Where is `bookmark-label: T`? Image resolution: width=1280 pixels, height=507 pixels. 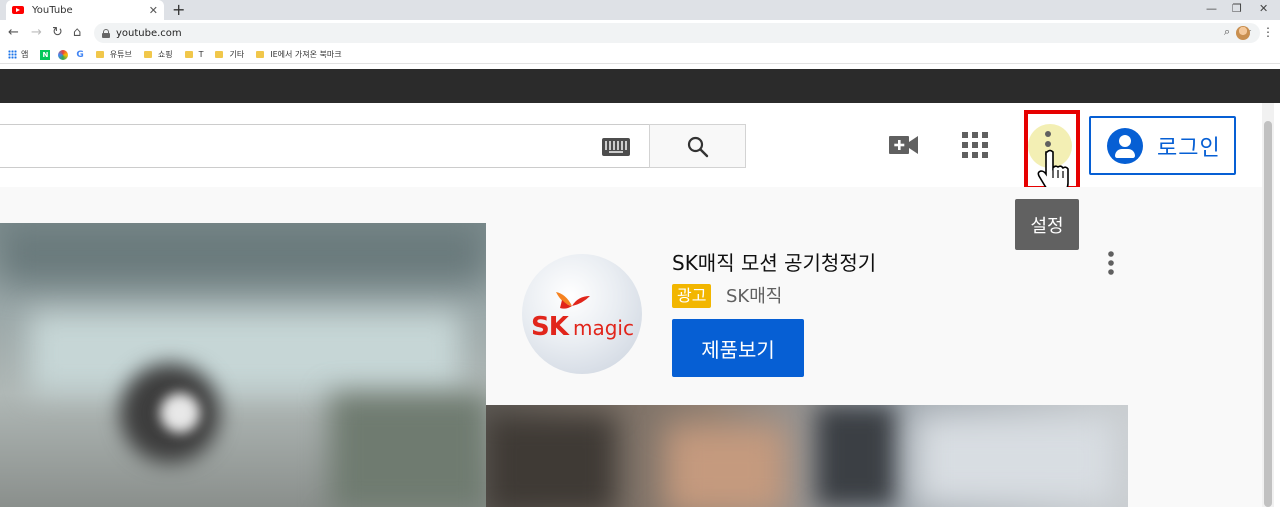 bookmark-label: T is located at coordinates (201, 54).